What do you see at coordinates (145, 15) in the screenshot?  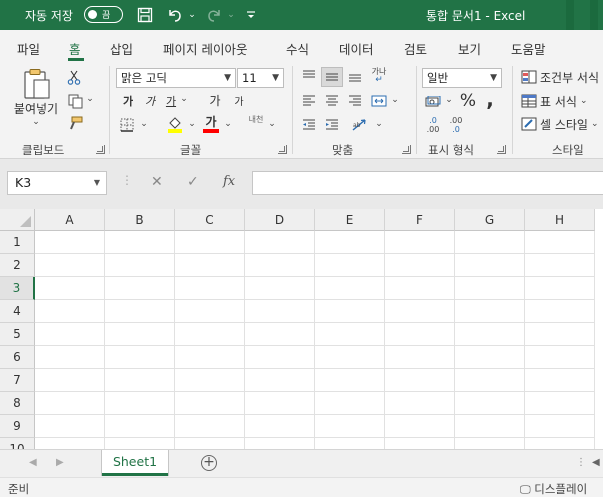 I see `save-icon` at bounding box center [145, 15].